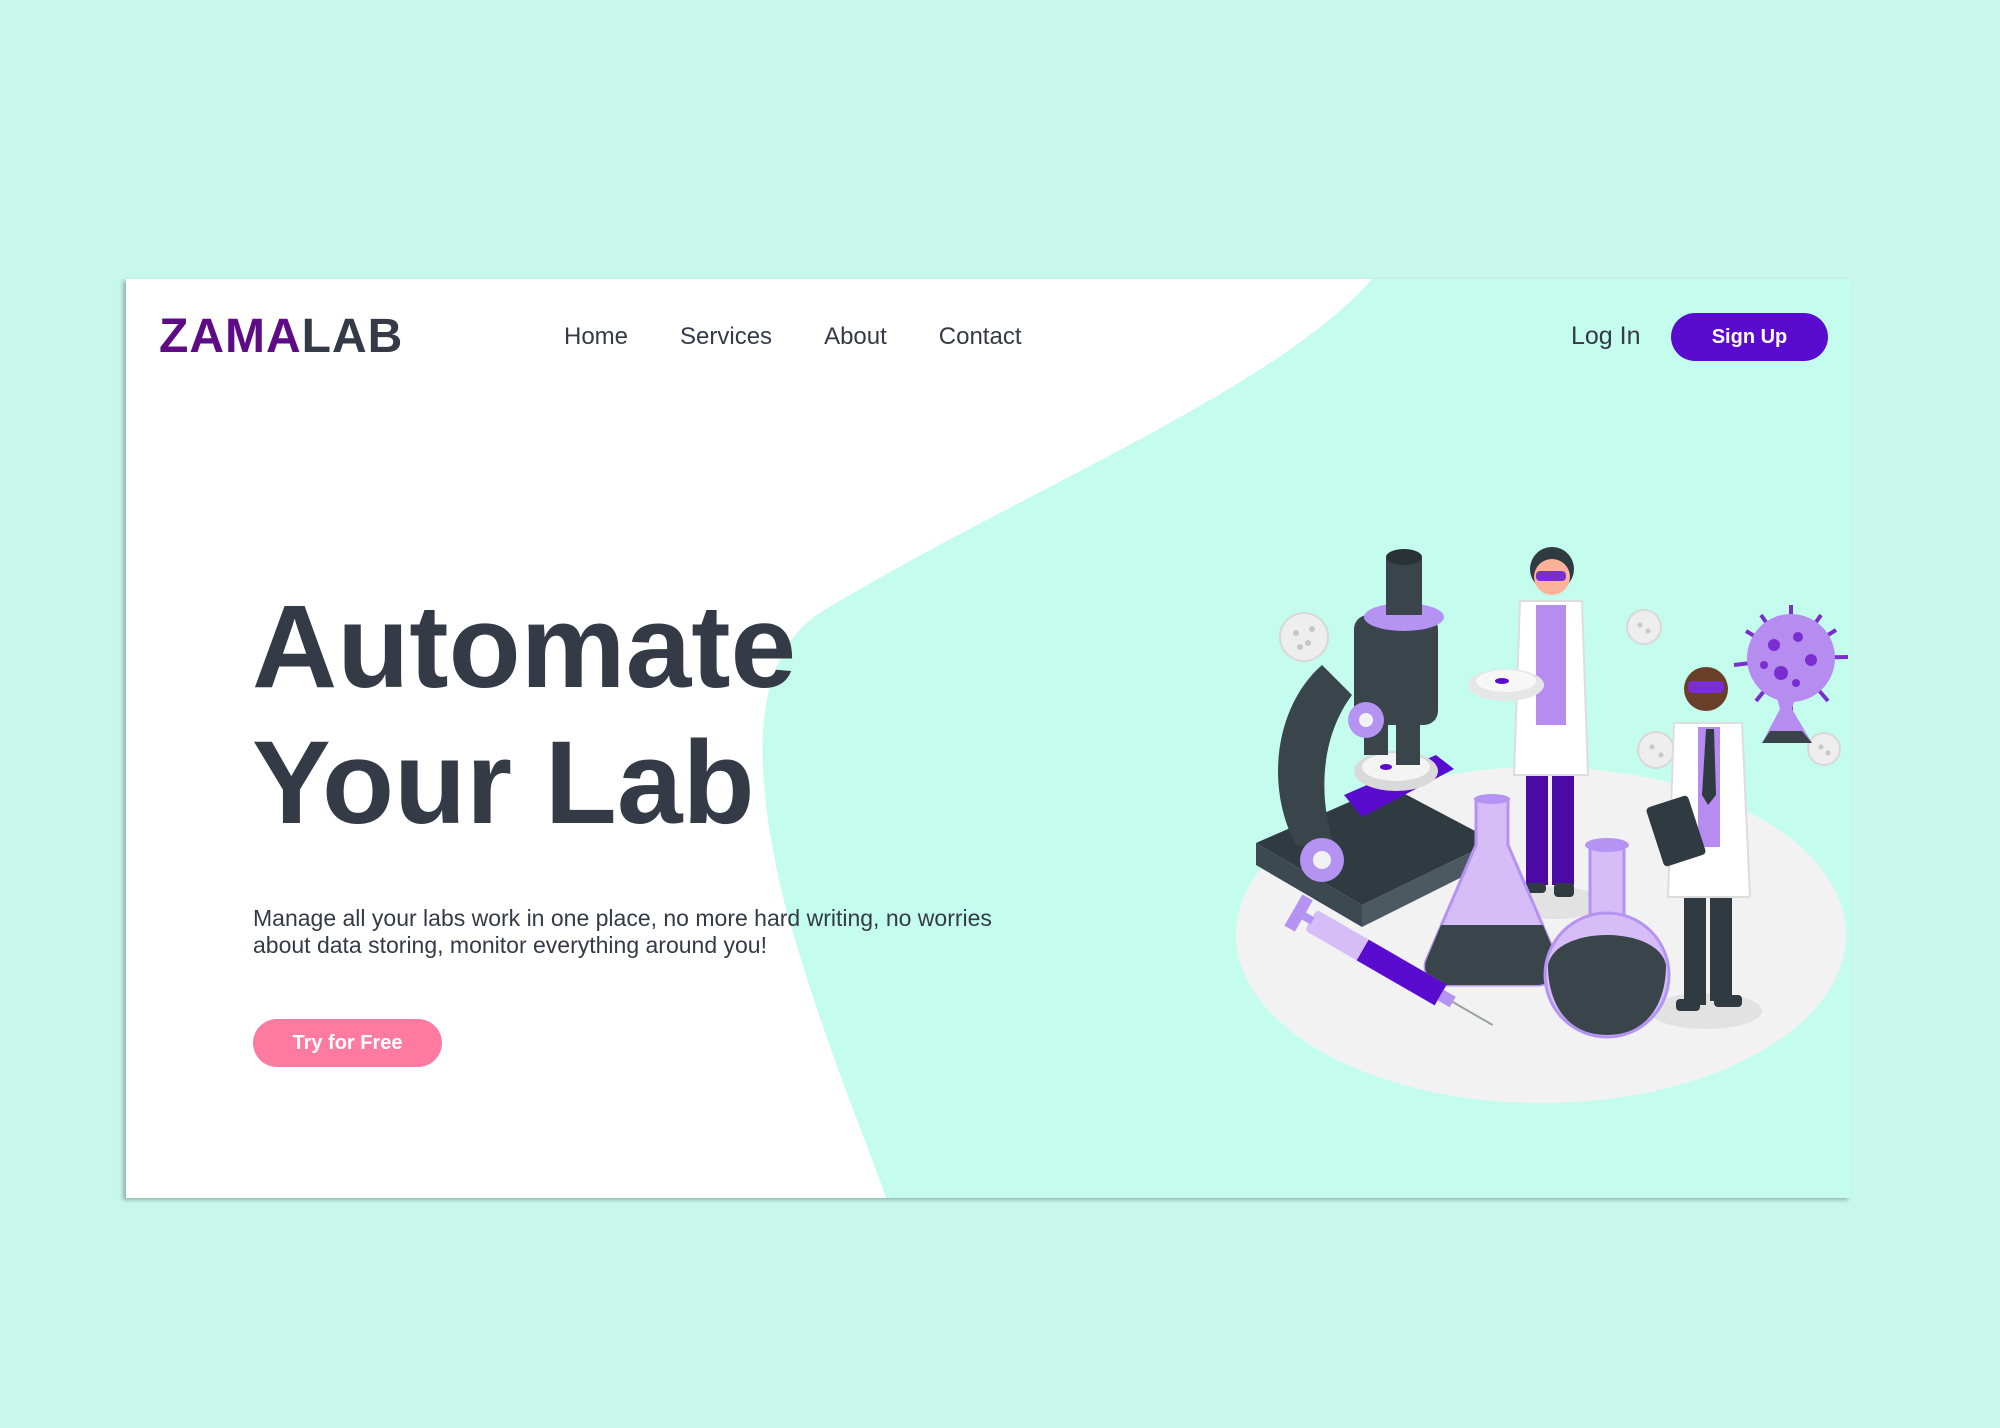 The height and width of the screenshot is (1428, 2000). Describe the element at coordinates (352, 336) in the screenshot. I see `logo-part-lab: LAB` at that location.